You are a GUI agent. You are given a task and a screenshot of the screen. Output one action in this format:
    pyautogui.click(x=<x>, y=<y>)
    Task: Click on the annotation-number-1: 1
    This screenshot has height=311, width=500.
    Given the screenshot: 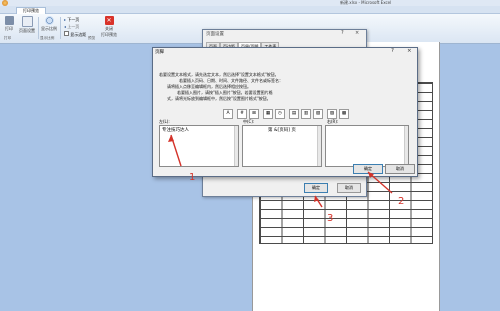 What is the action you would take?
    pyautogui.click(x=192, y=177)
    